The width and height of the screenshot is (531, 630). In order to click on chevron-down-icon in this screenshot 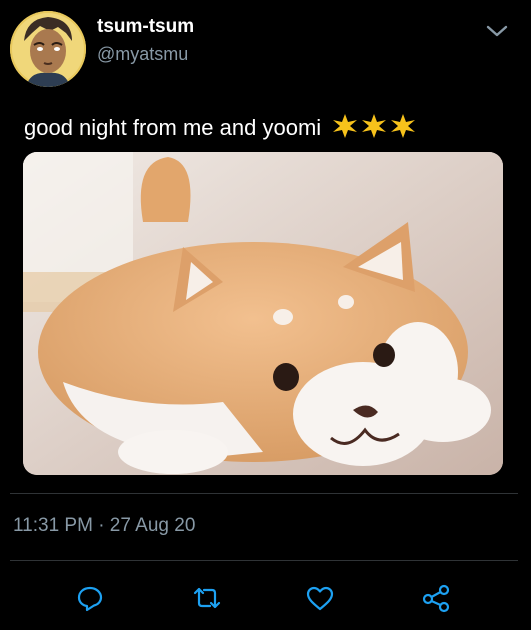, I will do `click(497, 31)`.